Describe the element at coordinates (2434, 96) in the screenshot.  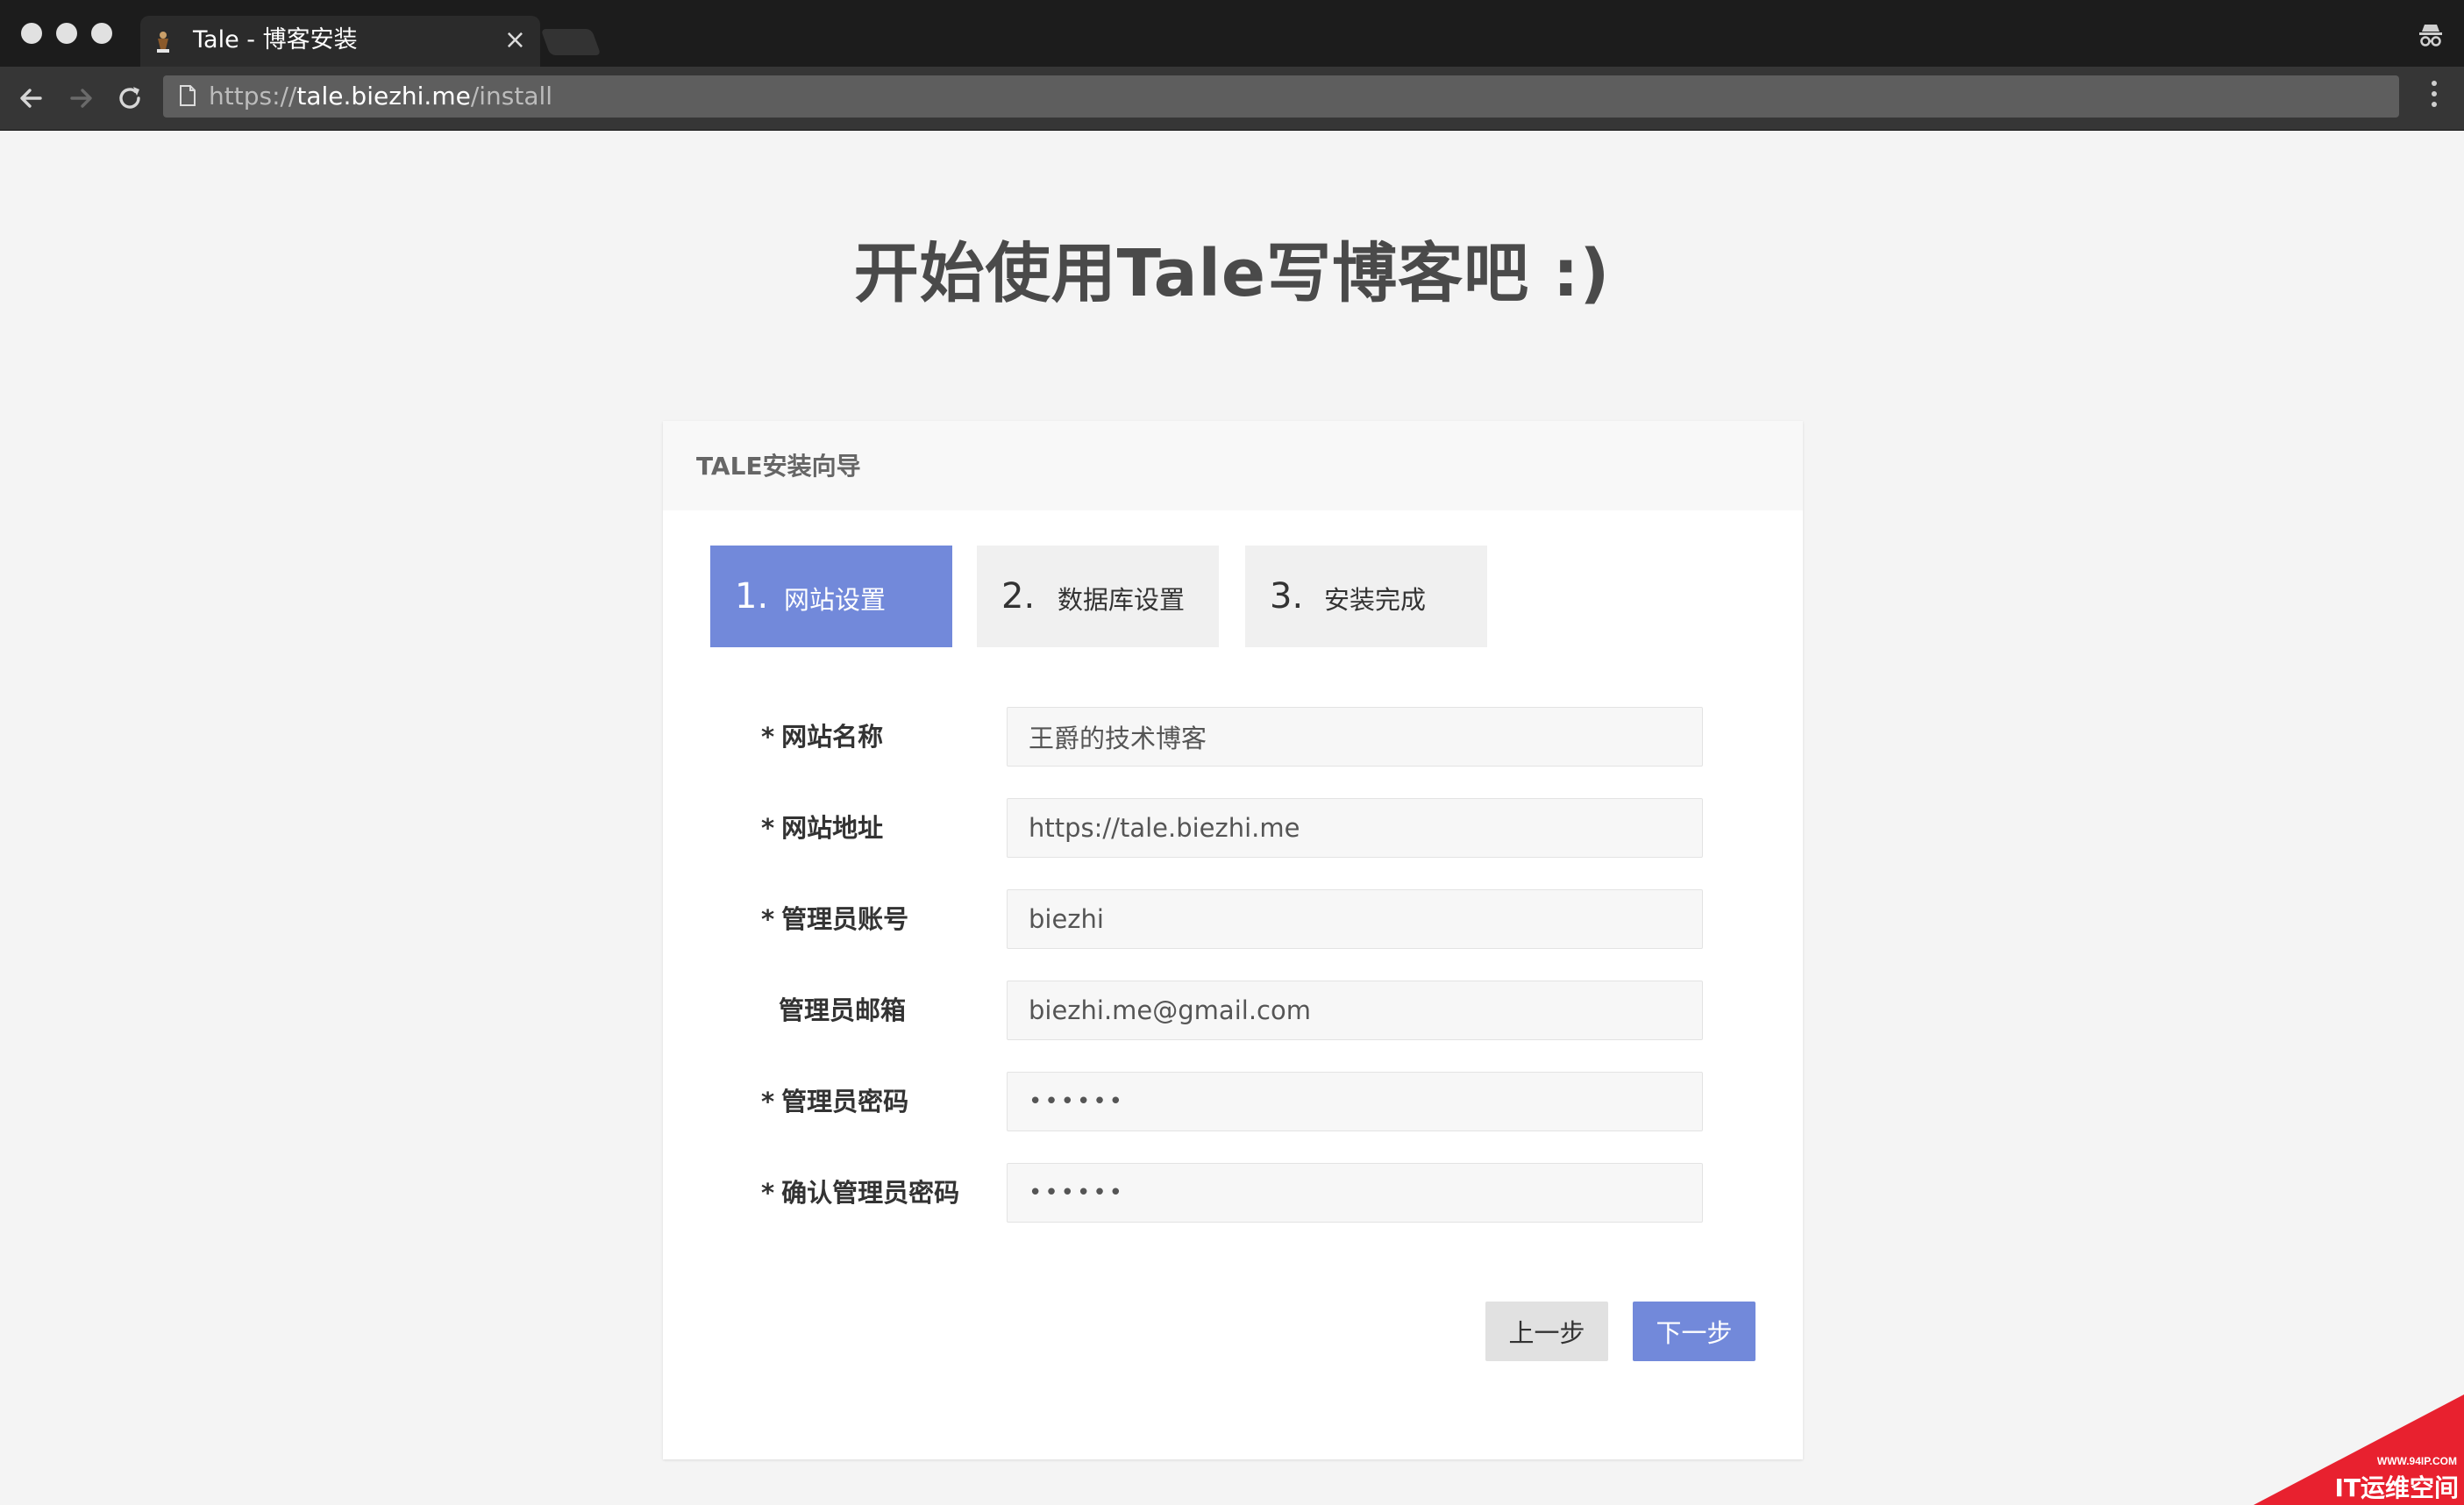
I see `more-vertical-icon` at that location.